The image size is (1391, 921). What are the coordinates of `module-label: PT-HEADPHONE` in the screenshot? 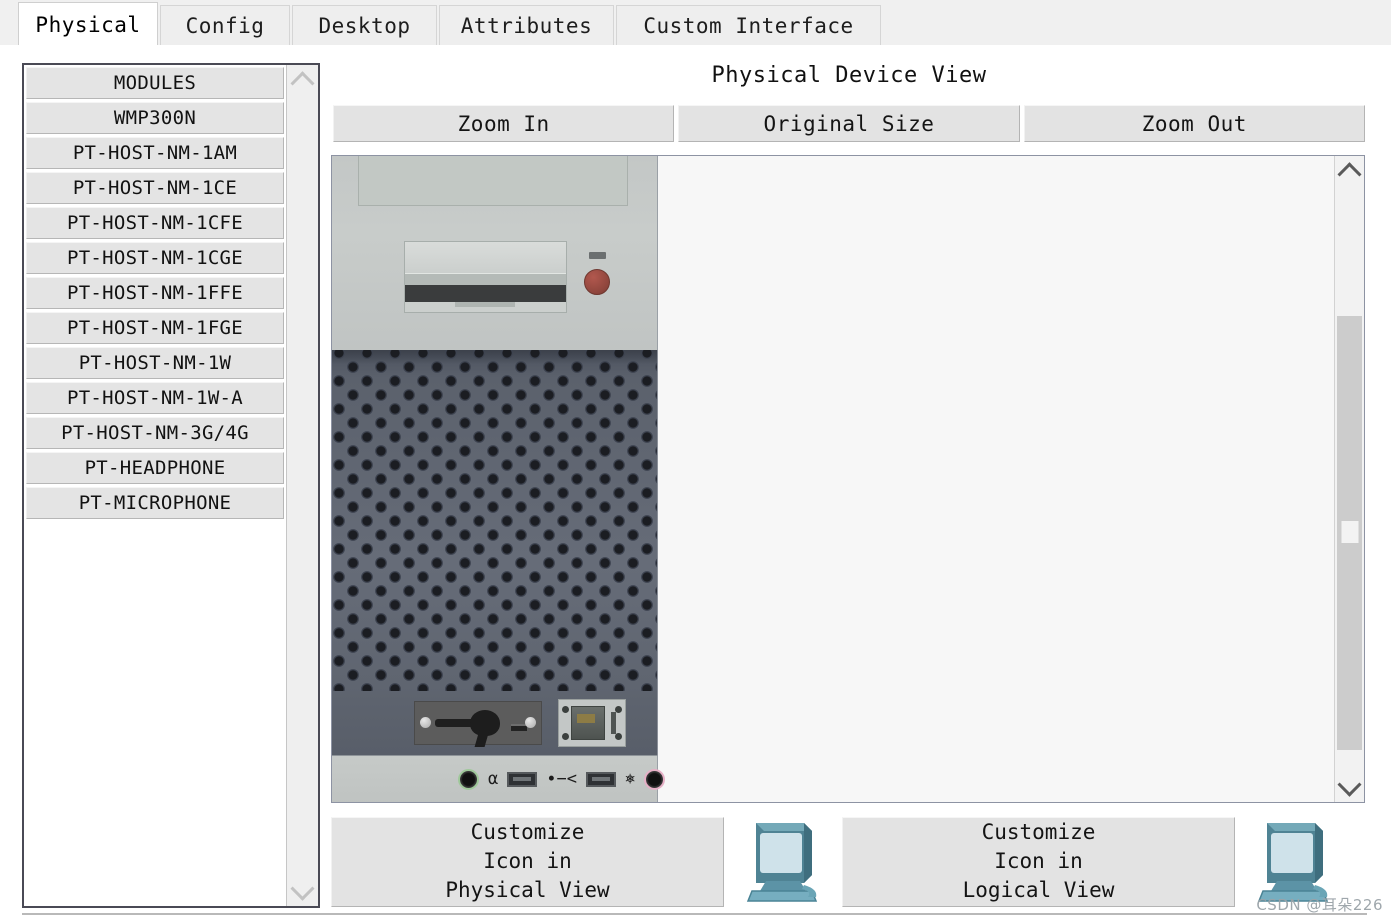 It's located at (155, 468).